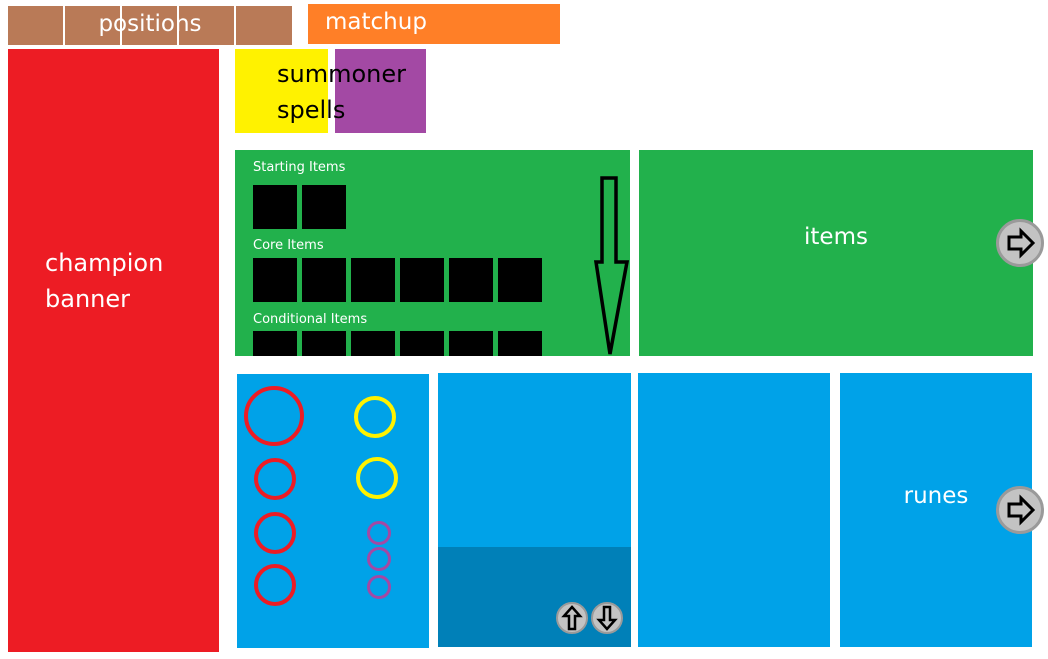  Describe the element at coordinates (87, 299) in the screenshot. I see `champion-label-line2: banner` at that location.